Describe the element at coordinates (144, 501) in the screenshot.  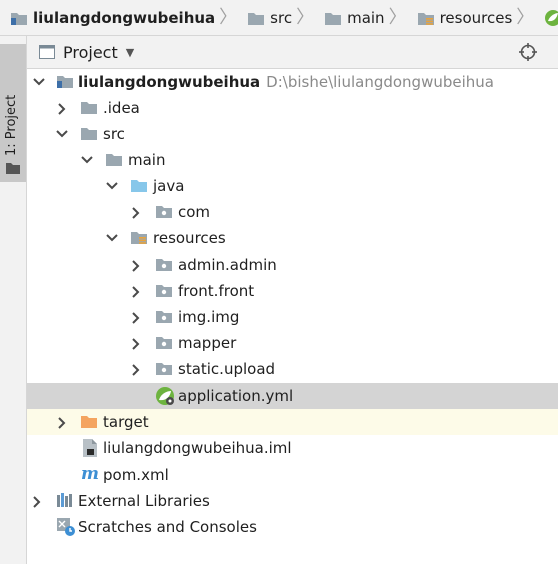
I see `tree-node-label: External Libraries` at that location.